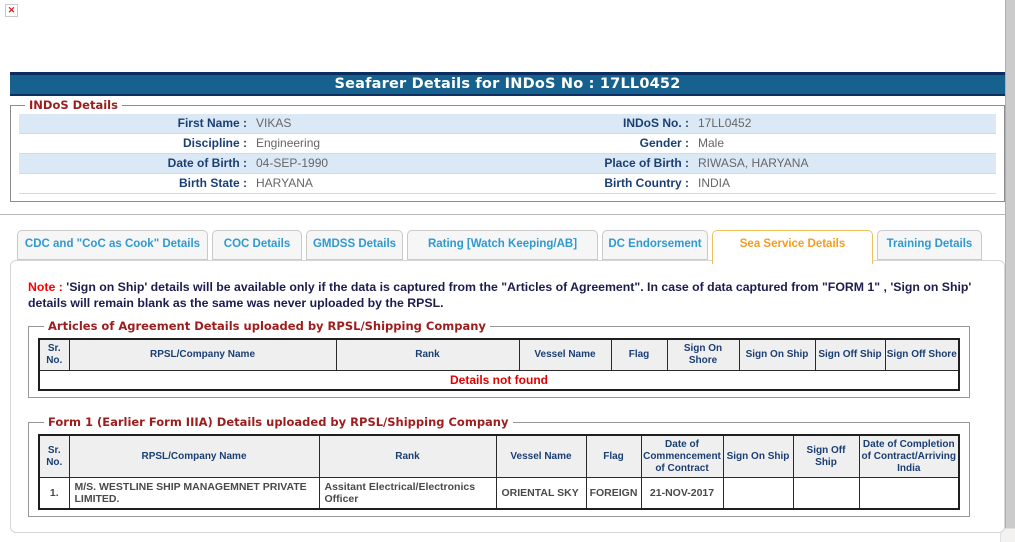 This screenshot has width=1015, height=542. What do you see at coordinates (407, 493) in the screenshot?
I see `cell-rank: Assitant Electrical/Electronics Officer` at bounding box center [407, 493].